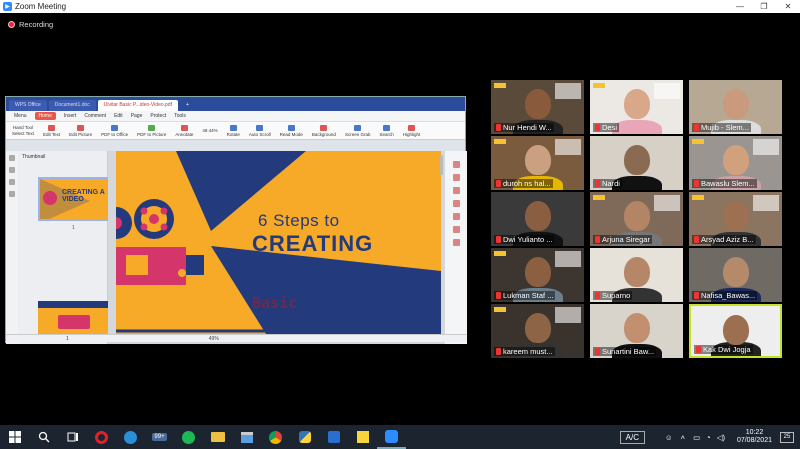 The width and height of the screenshot is (800, 449). Describe the element at coordinates (323, 130) in the screenshot. I see `background-button: Background` at that location.